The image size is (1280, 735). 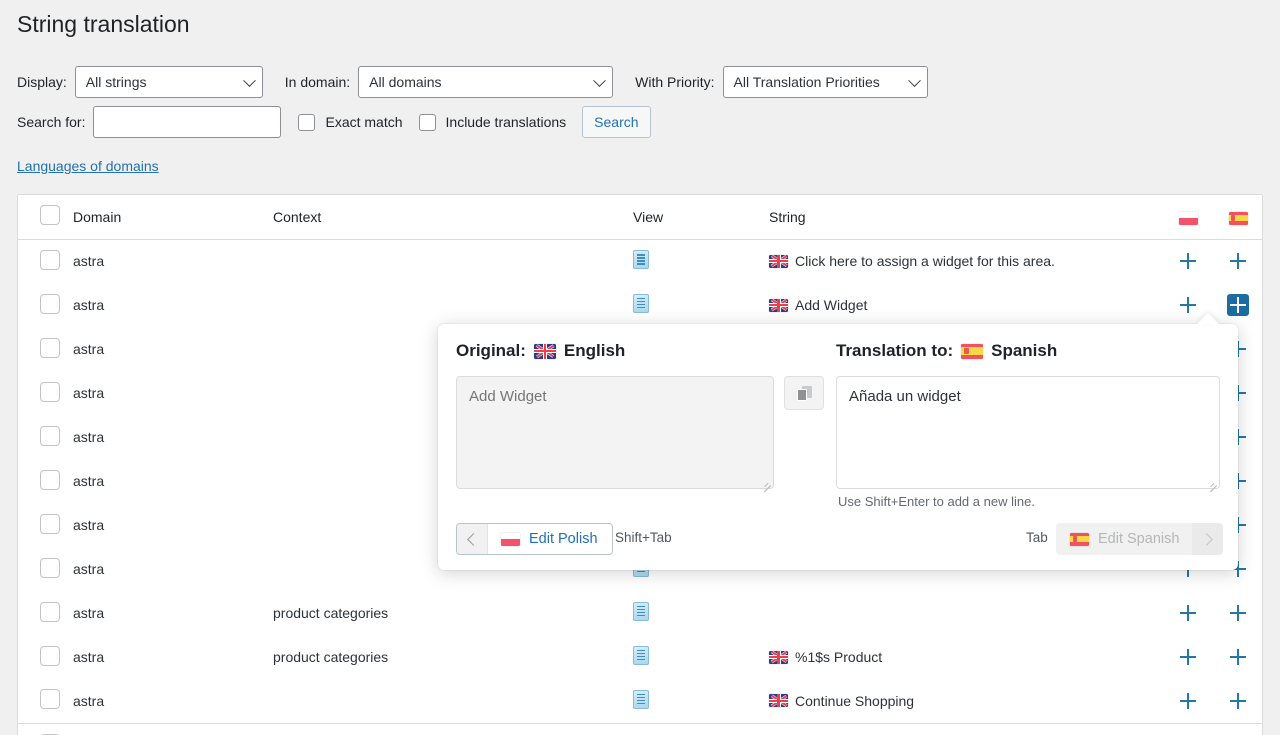 I want to click on priority-select: All Translation Priorities, so click(x=825, y=82).